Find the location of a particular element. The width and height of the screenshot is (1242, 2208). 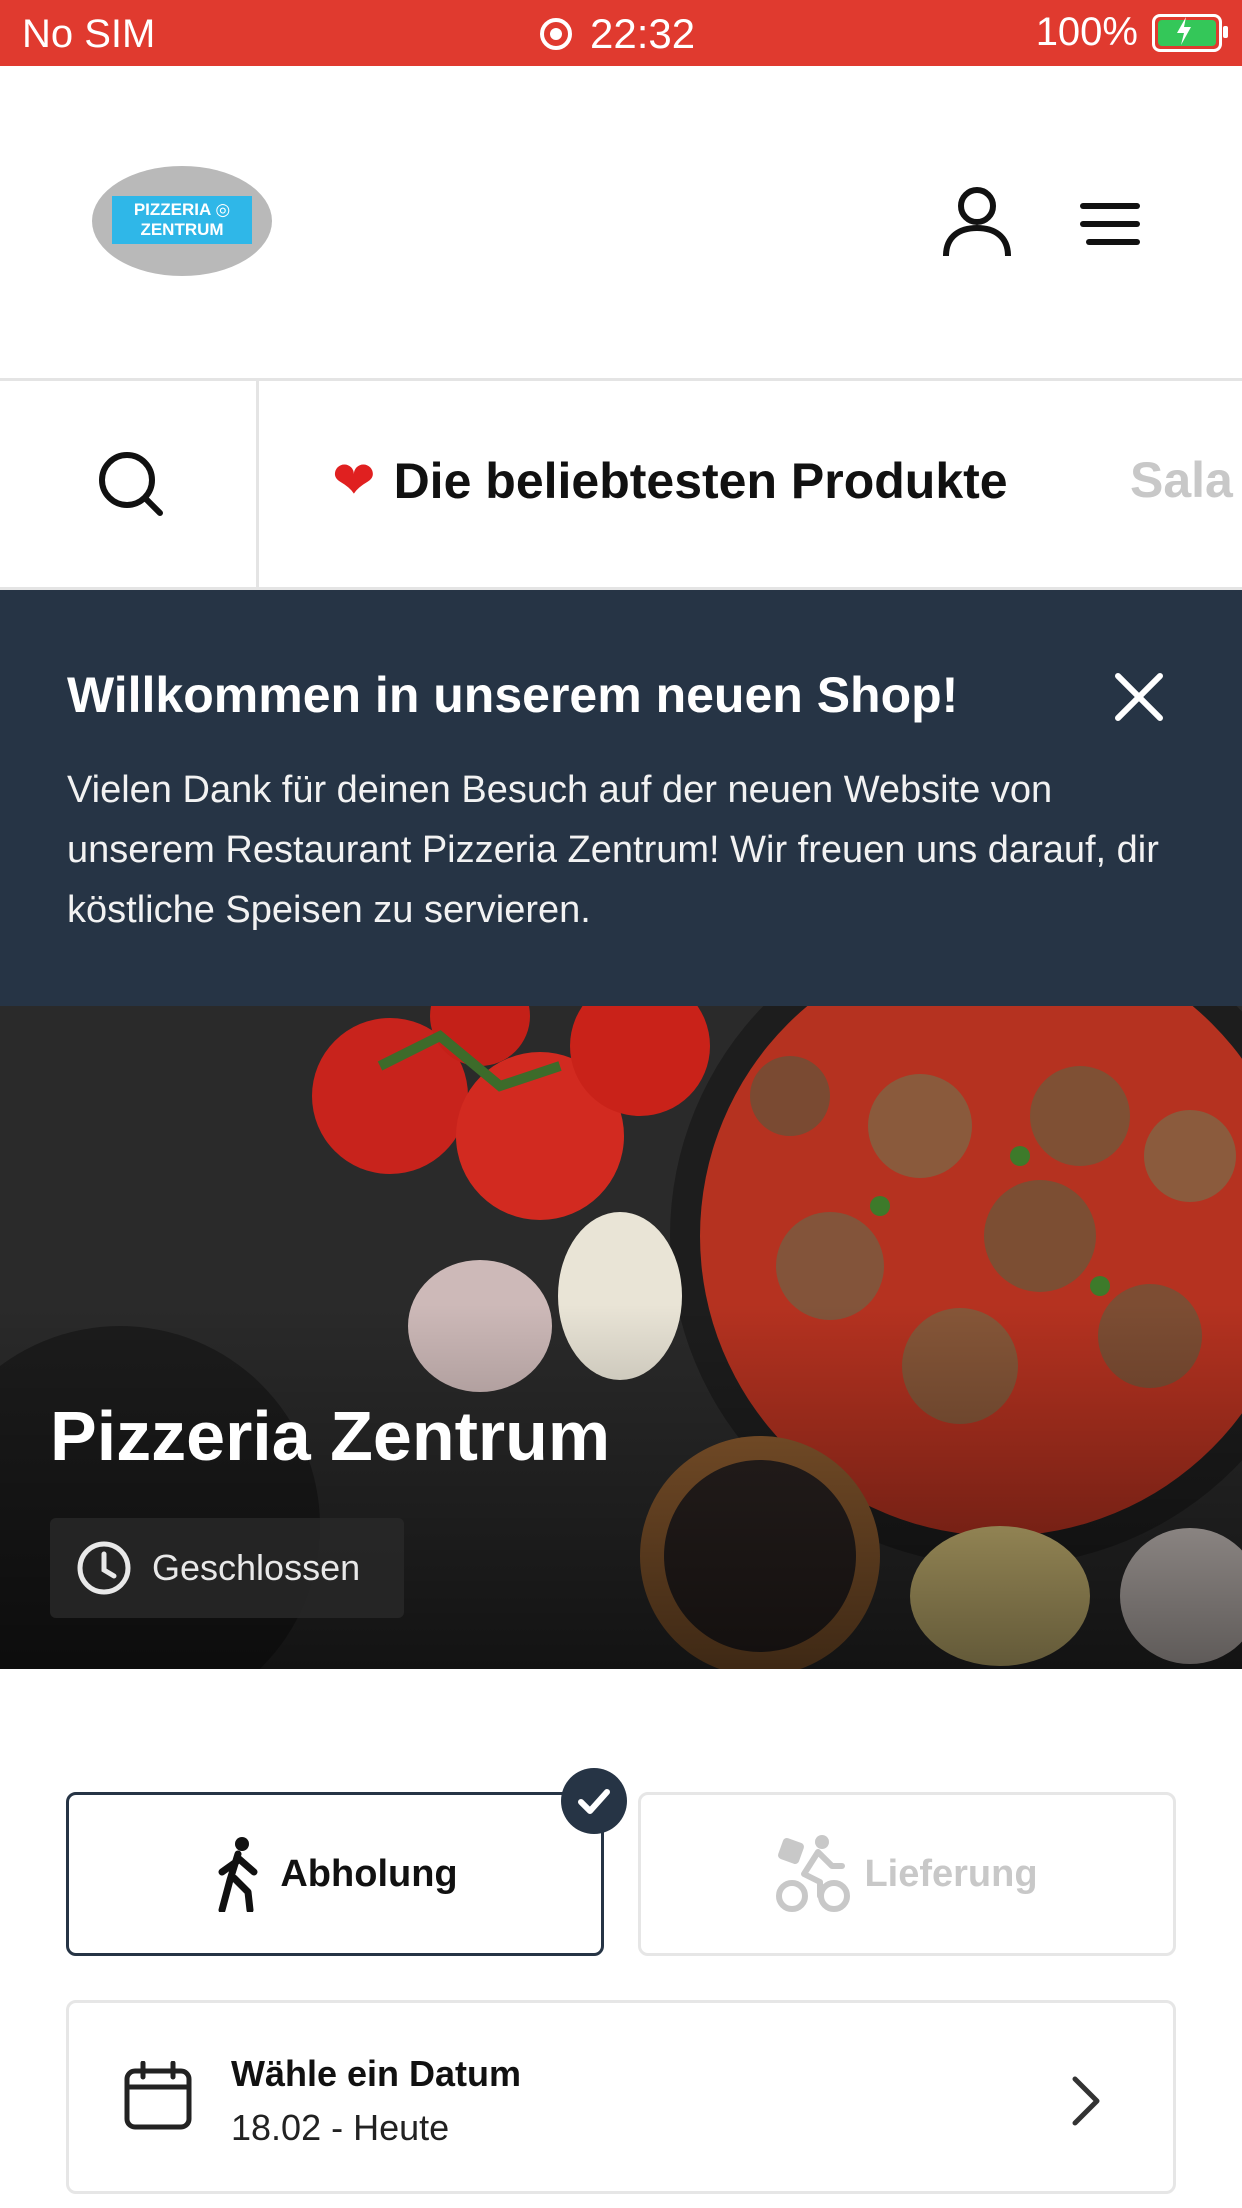

walking-icon is located at coordinates (238, 1874).